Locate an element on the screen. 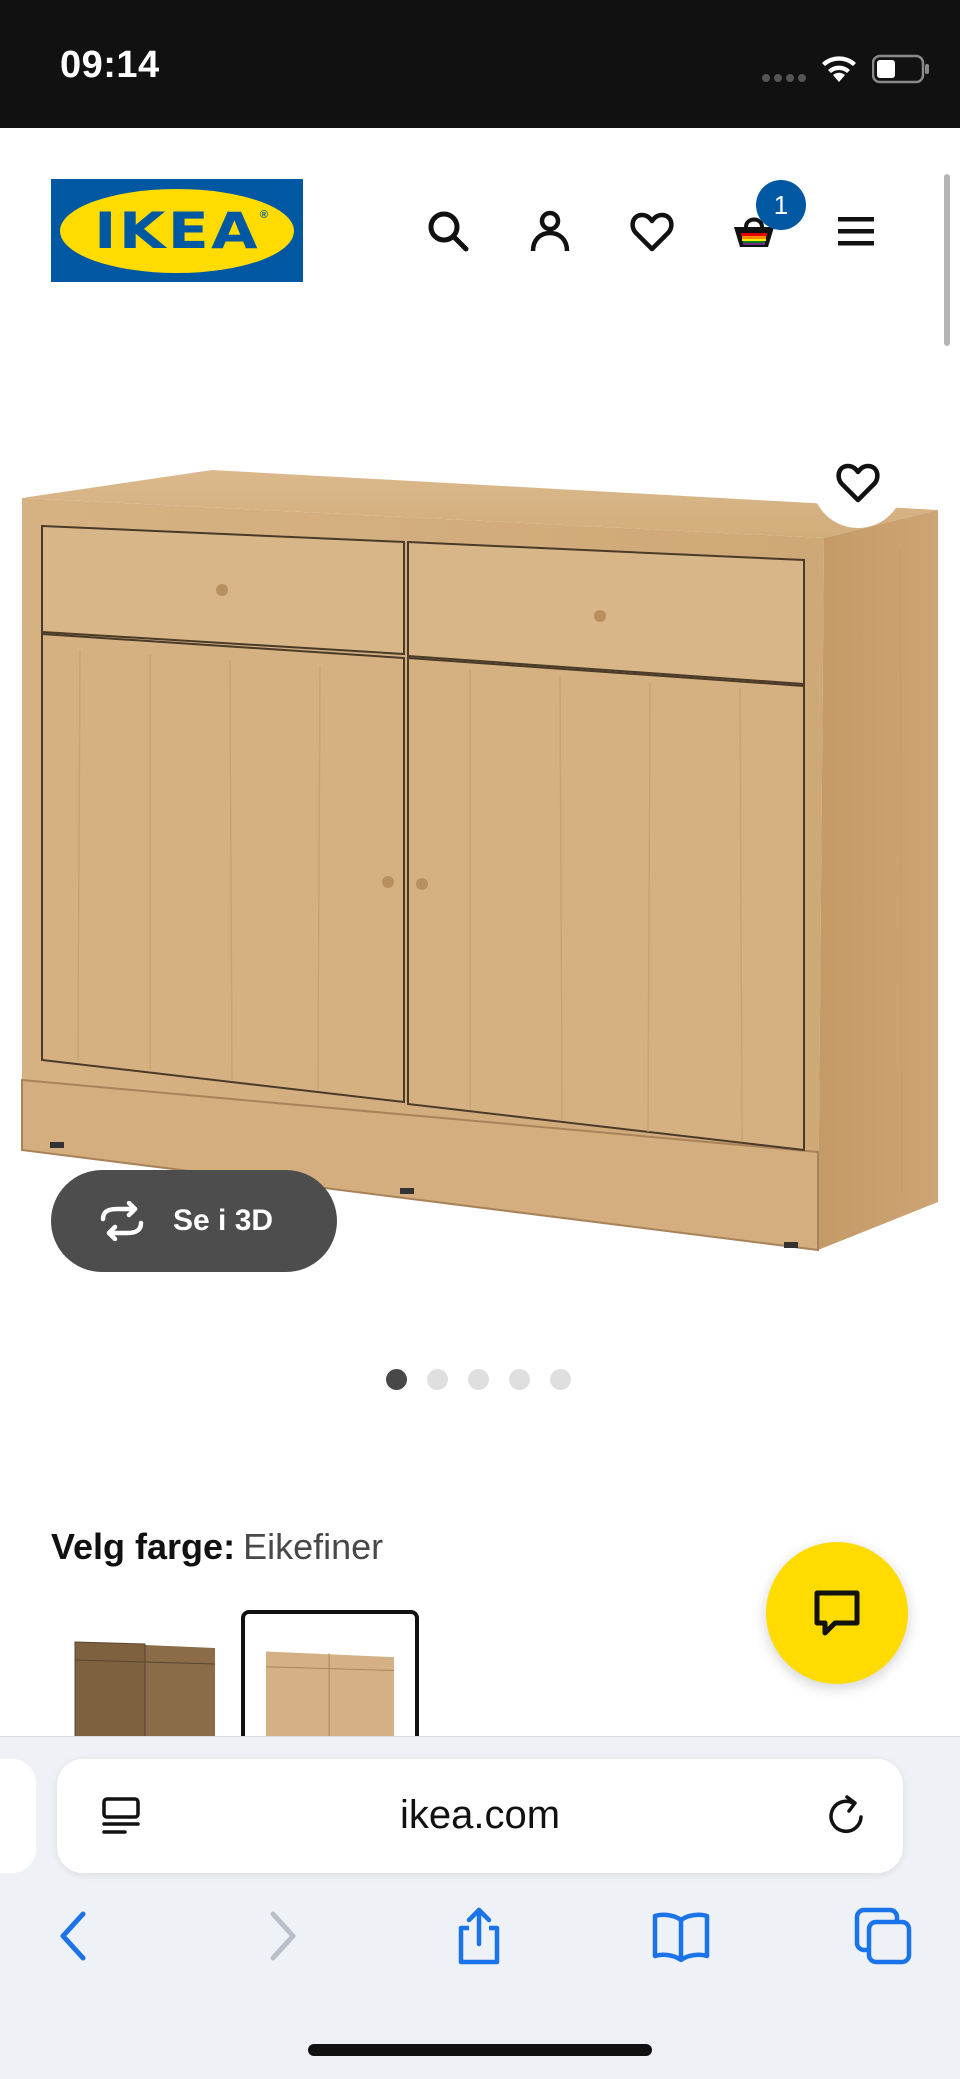 Image resolution: width=960 pixels, height=2079 pixels. menu-icon is located at coordinates (856, 231).